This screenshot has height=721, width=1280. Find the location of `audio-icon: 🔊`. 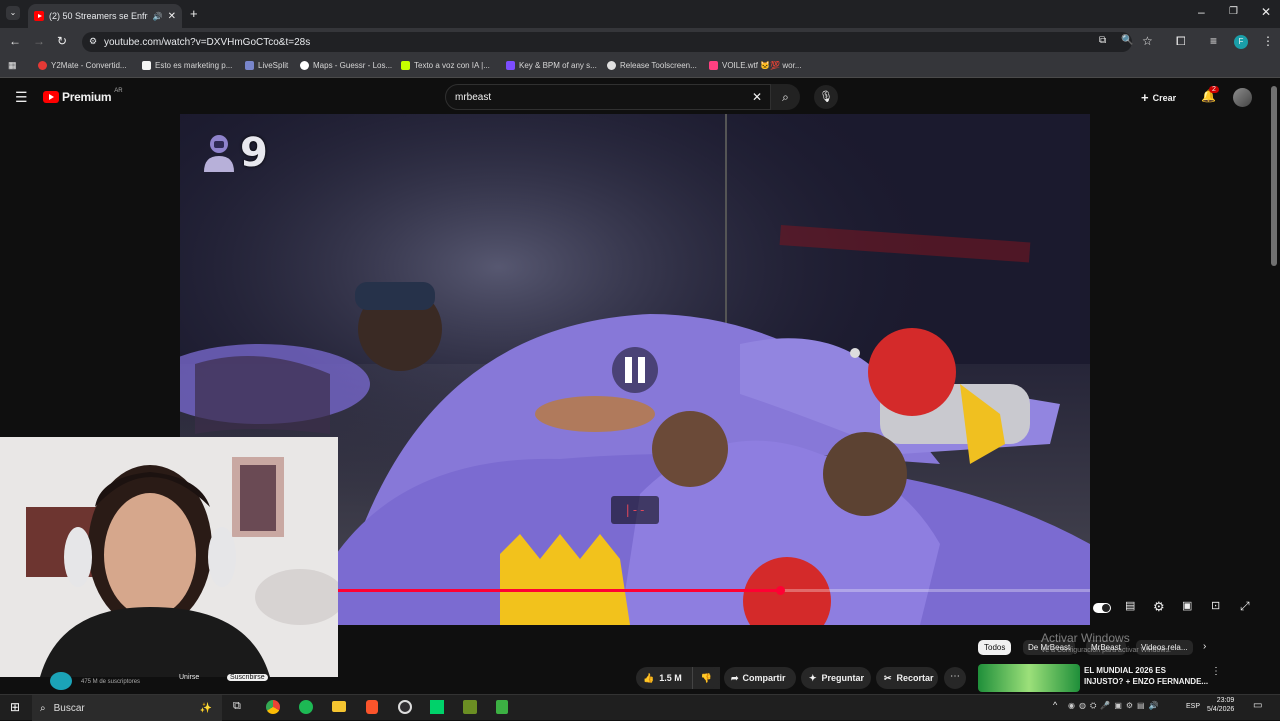

audio-icon: 🔊 is located at coordinates (158, 16).